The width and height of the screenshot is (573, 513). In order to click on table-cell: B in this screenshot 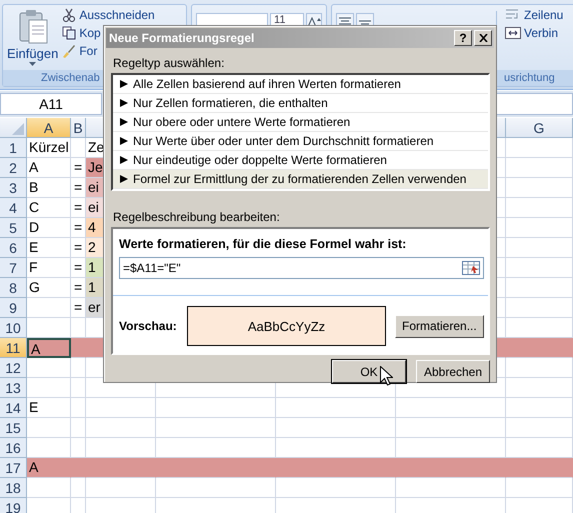, I will do `click(49, 188)`.